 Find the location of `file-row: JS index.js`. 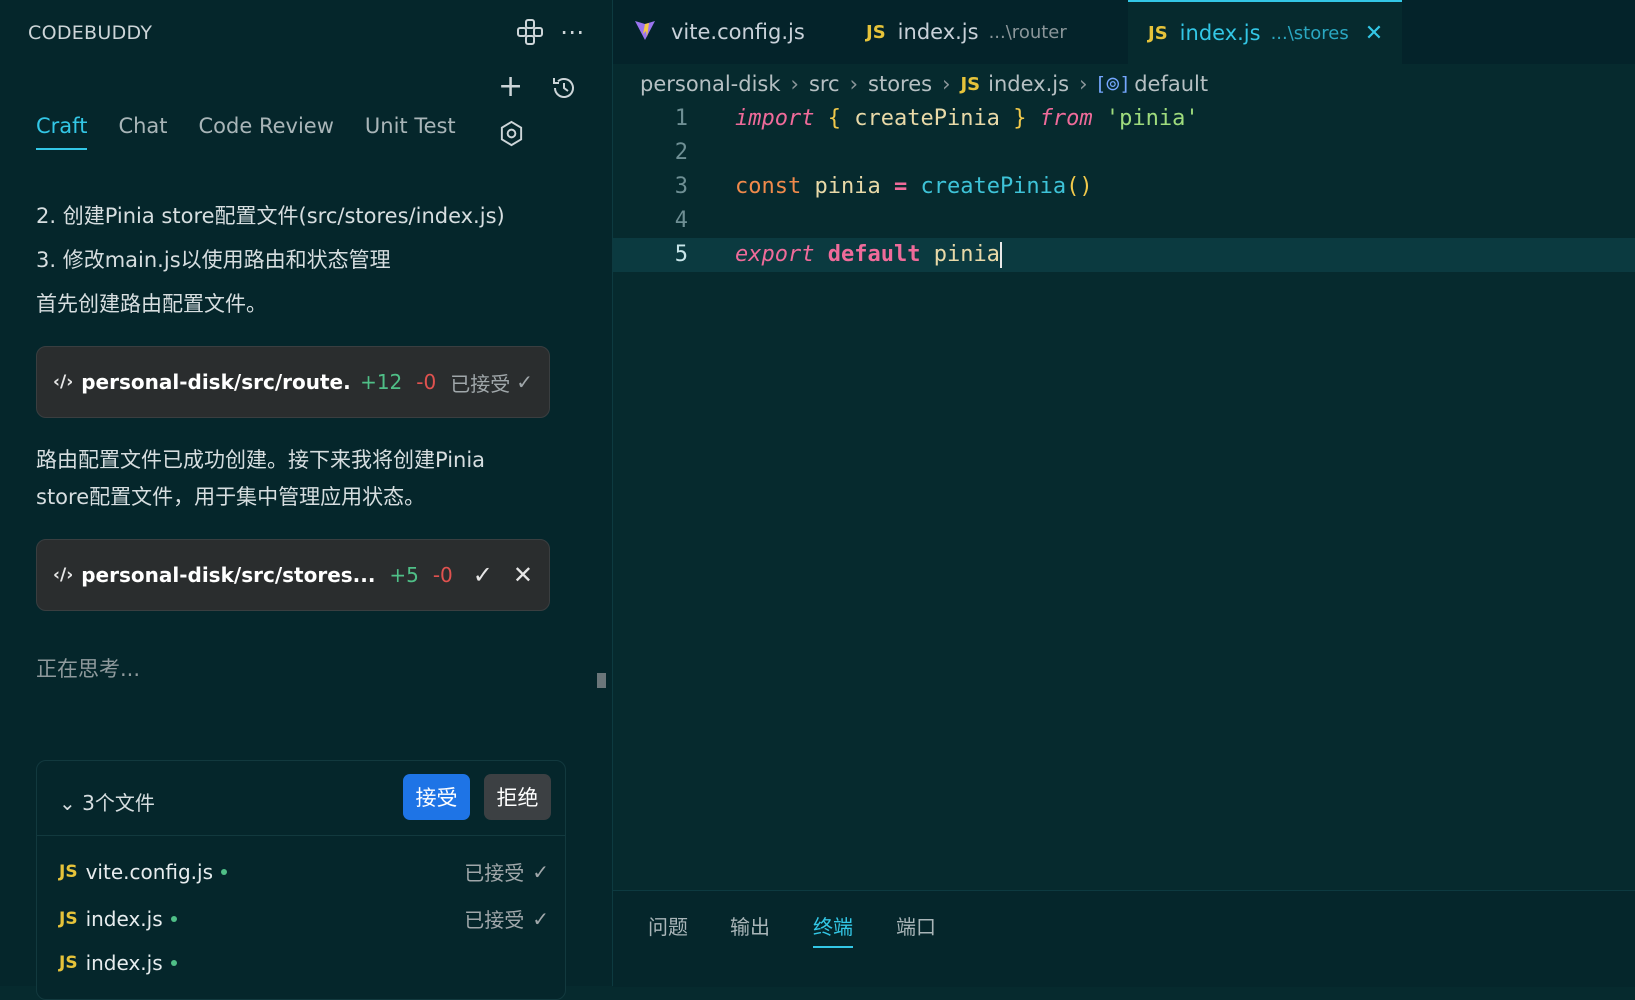

file-row: JS index.js is located at coordinates (304, 963).